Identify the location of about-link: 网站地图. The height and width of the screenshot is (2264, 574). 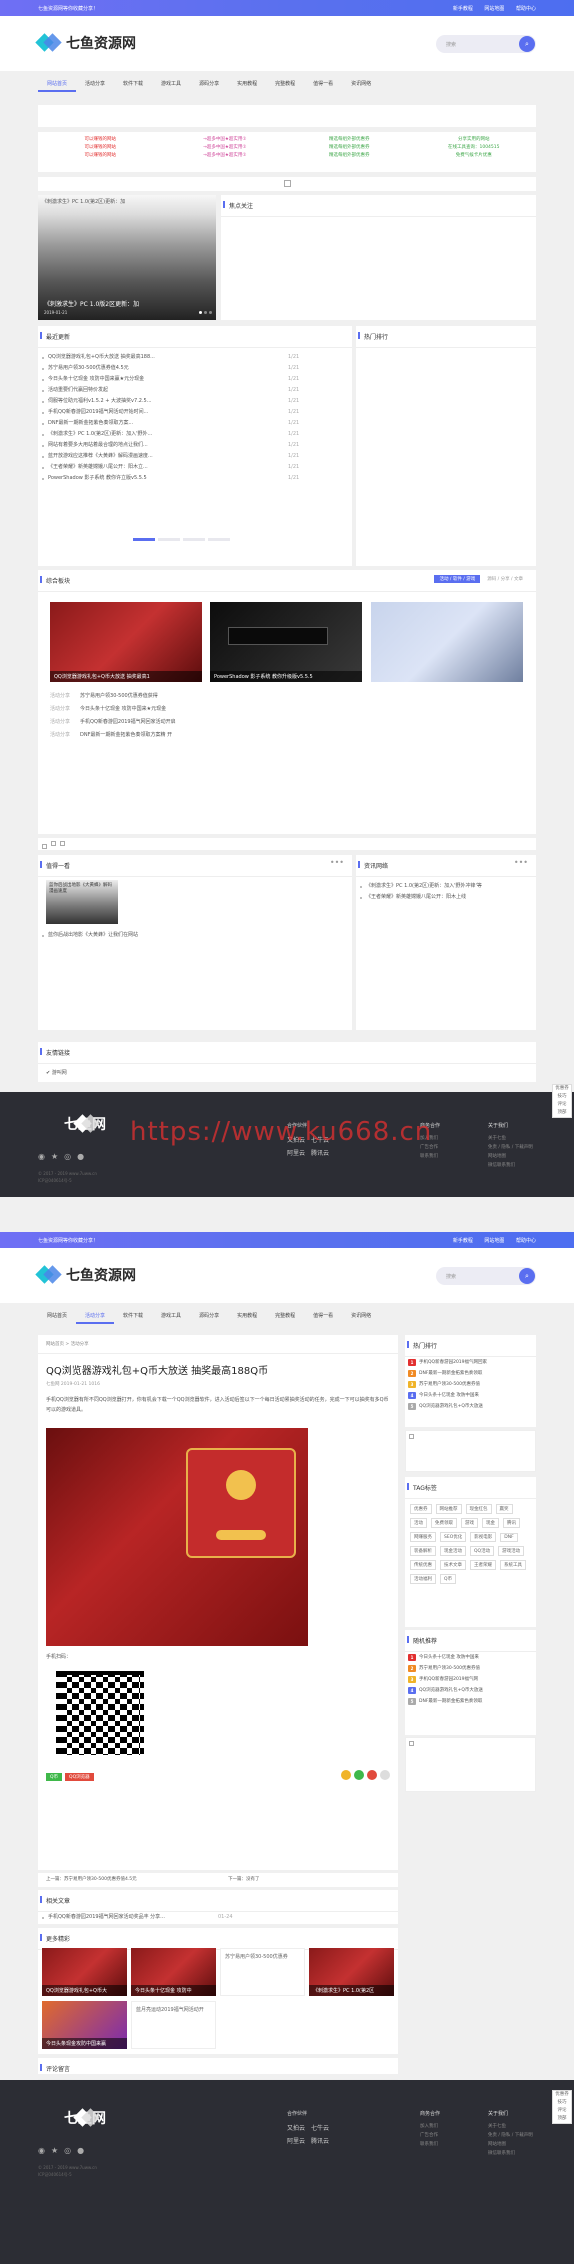
(510, 1156).